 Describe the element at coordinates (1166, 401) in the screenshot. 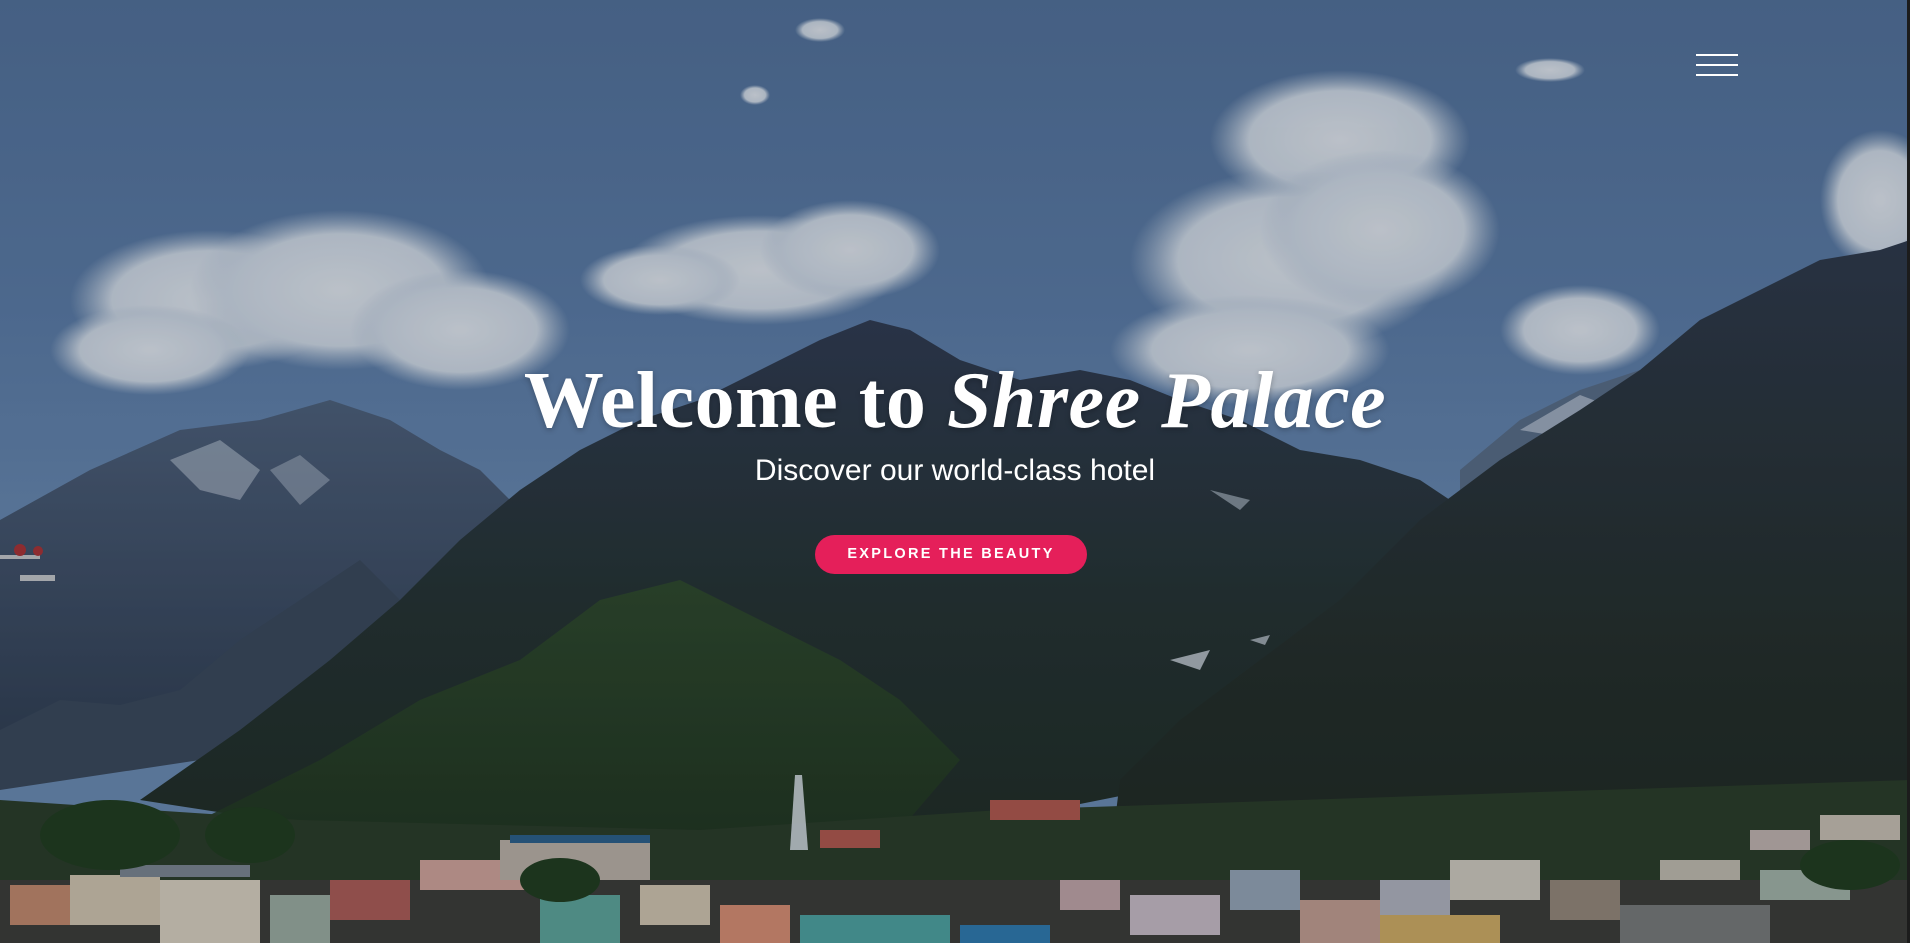

I see `hero-title-accent: Shree Palace` at that location.